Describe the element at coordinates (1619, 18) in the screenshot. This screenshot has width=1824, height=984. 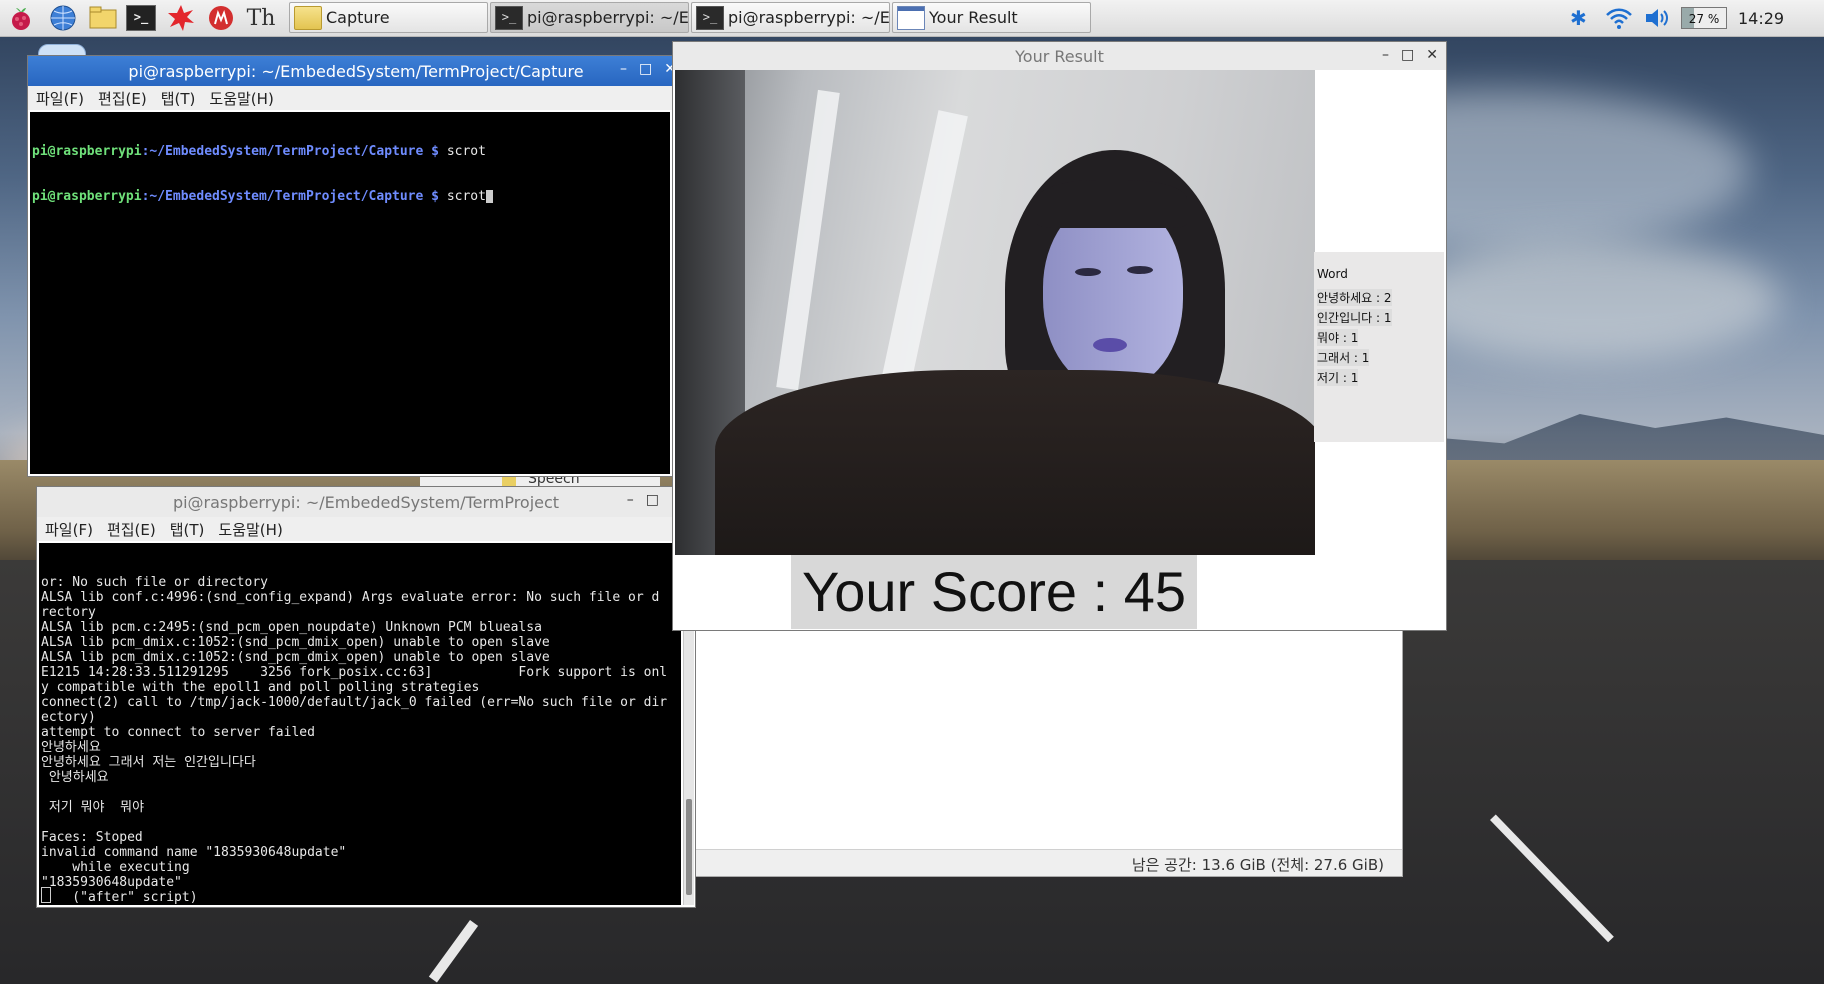
I see `wifi-icon` at that location.